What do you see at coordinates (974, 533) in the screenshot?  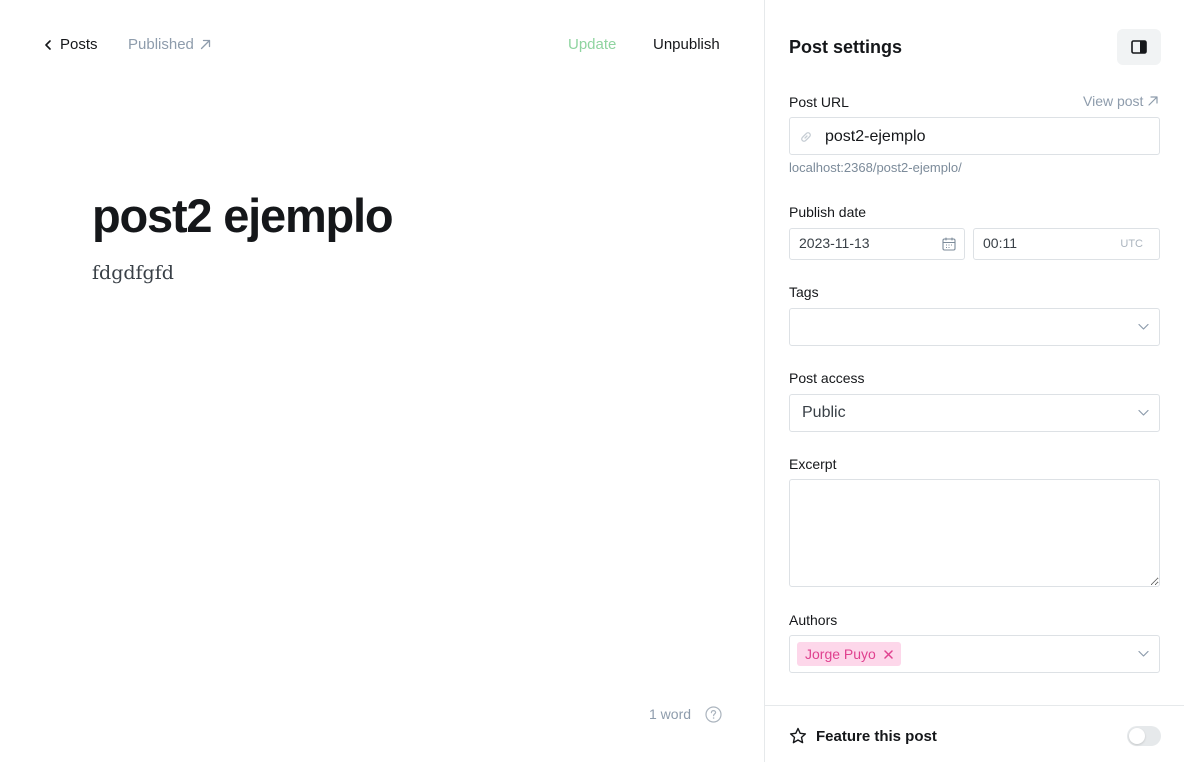 I see `excerpt-textarea` at bounding box center [974, 533].